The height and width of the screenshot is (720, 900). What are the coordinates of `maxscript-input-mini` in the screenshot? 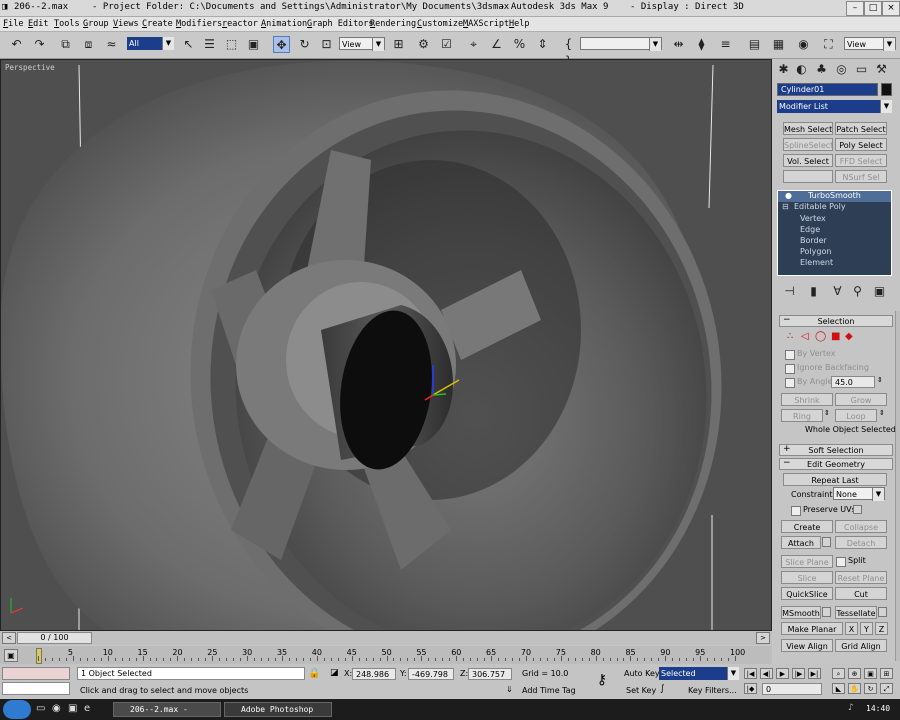 It's located at (36, 688).